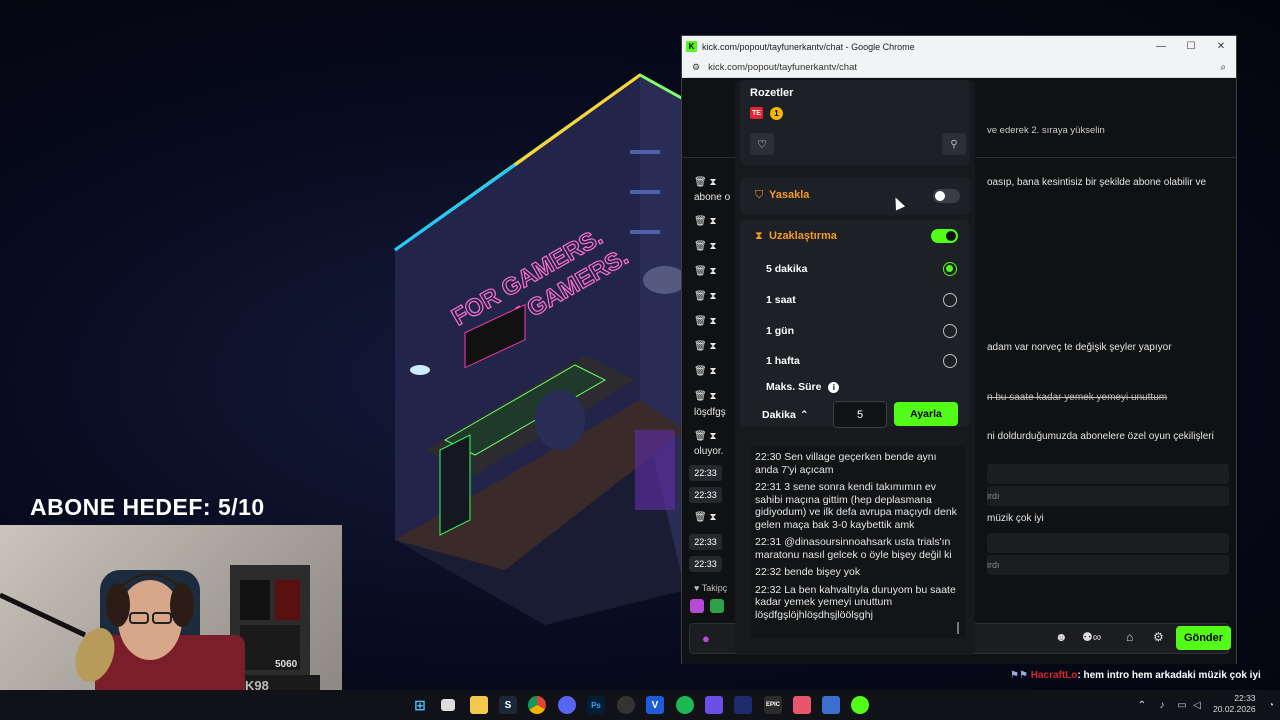 This screenshot has height=720, width=1280. I want to click on ban-label: Yasakla, so click(789, 195).